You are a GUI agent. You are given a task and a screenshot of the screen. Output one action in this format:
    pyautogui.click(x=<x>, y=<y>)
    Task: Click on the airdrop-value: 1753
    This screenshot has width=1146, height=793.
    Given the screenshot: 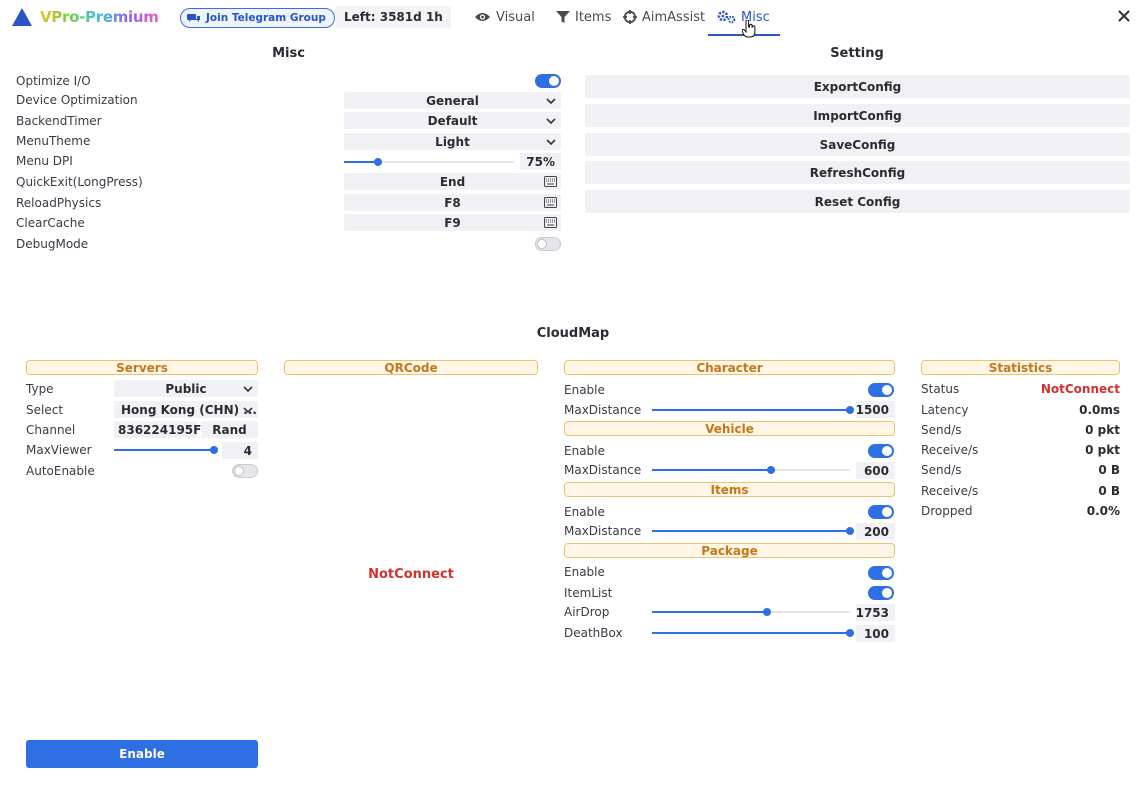 What is the action you would take?
    pyautogui.click(x=875, y=612)
    